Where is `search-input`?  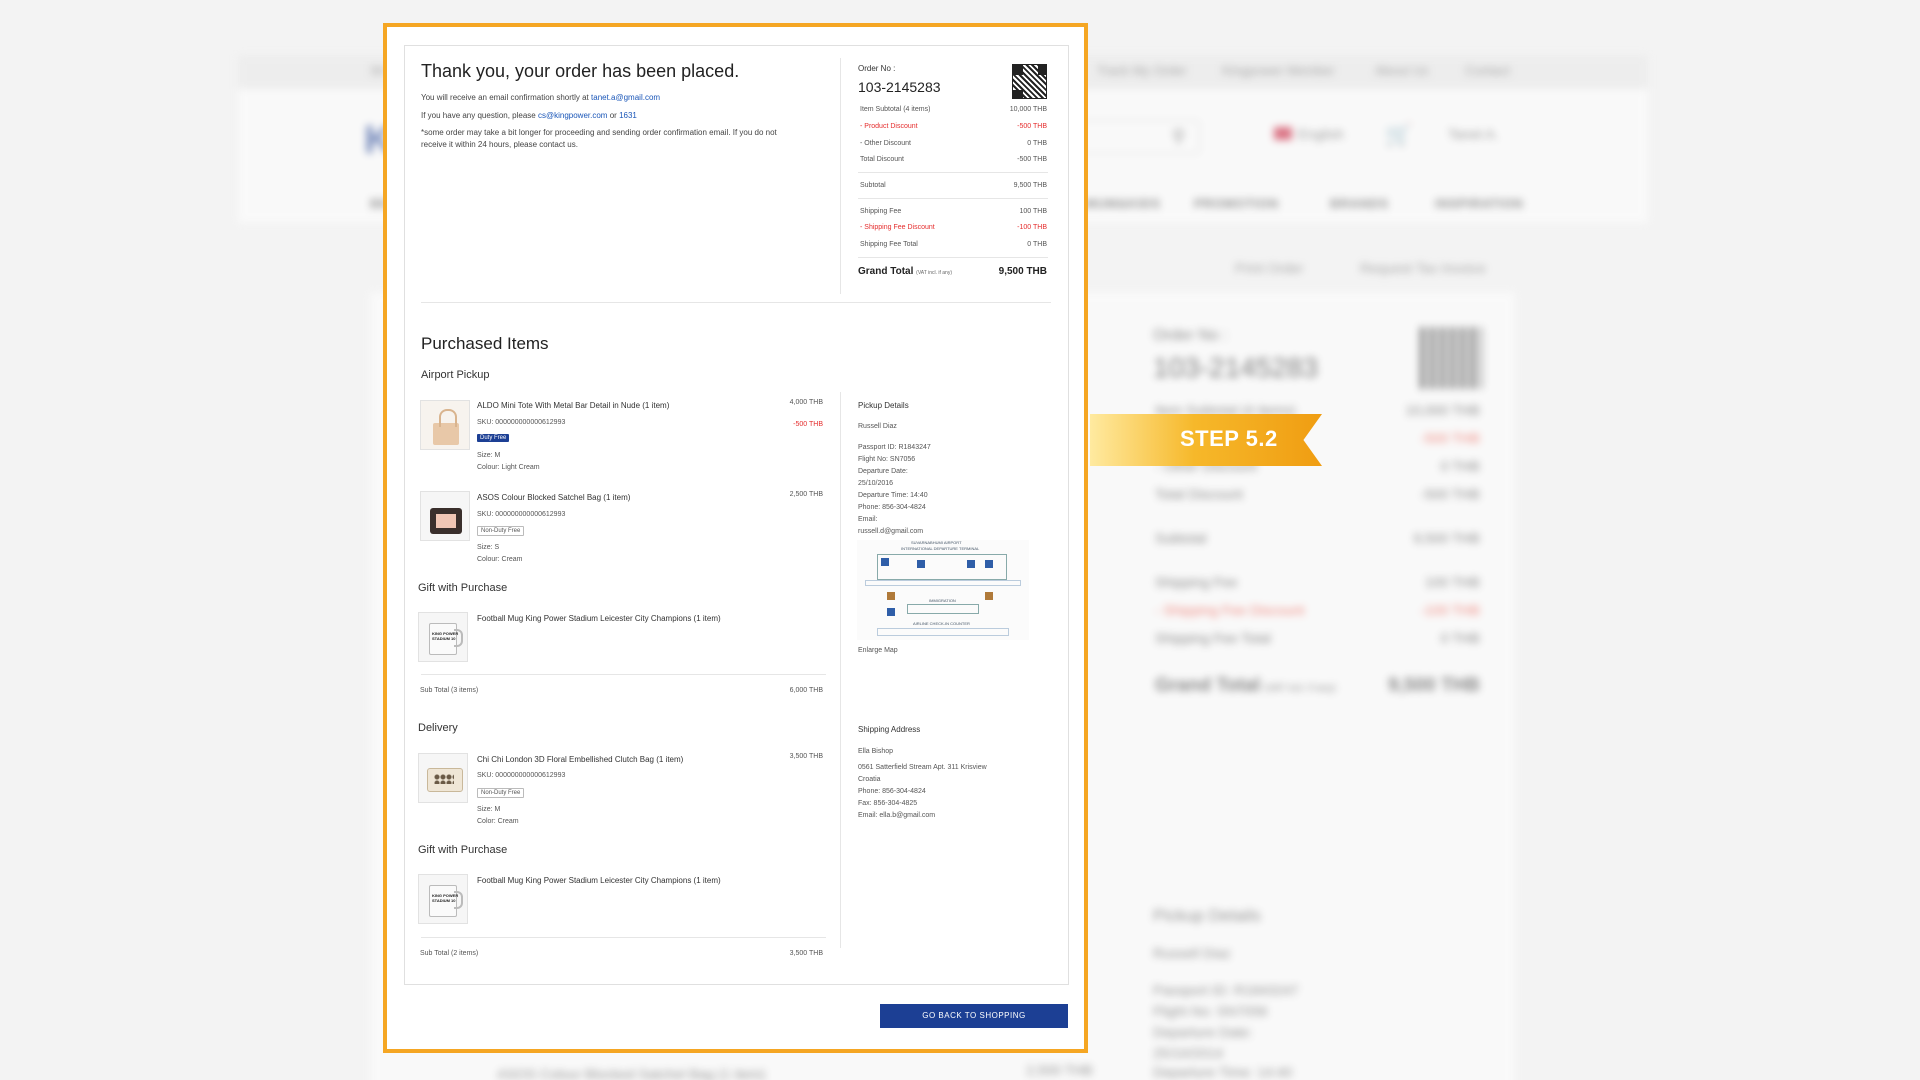
search-input is located at coordinates (1140, 137).